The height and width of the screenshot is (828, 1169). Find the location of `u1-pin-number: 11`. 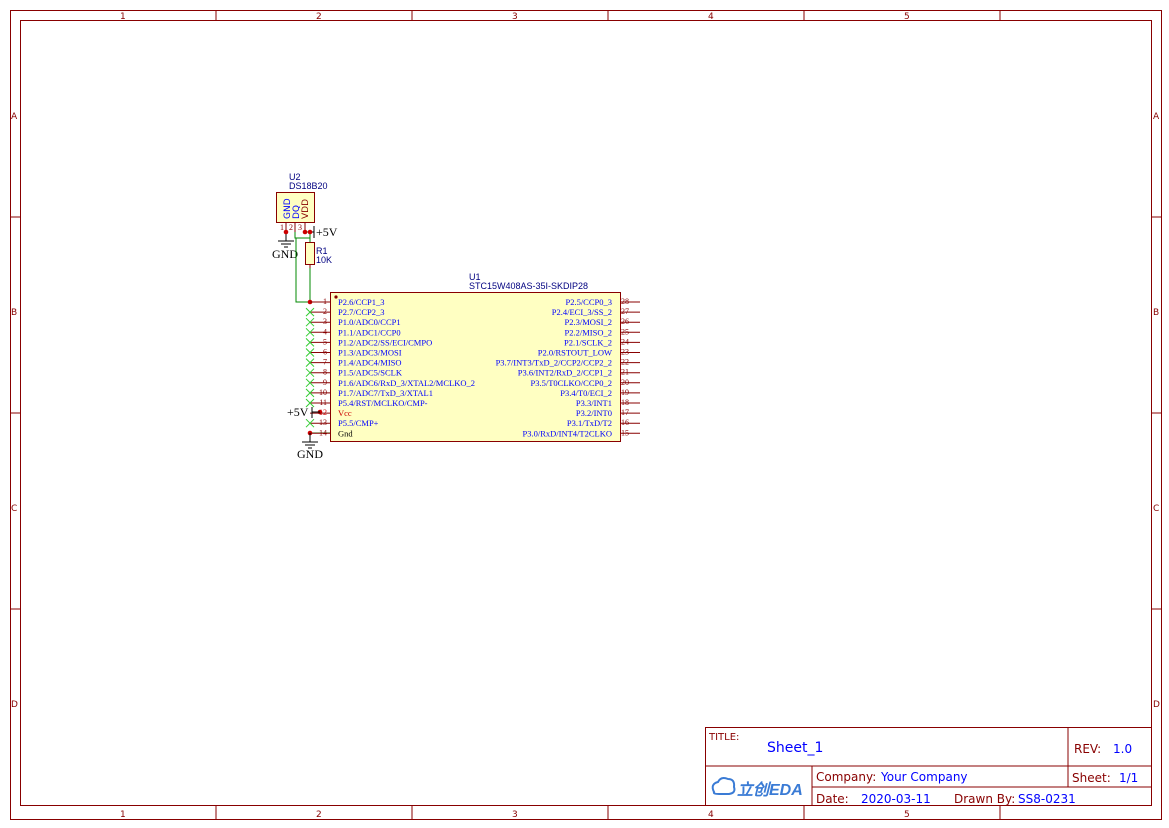

u1-pin-number: 11 is located at coordinates (323, 402).